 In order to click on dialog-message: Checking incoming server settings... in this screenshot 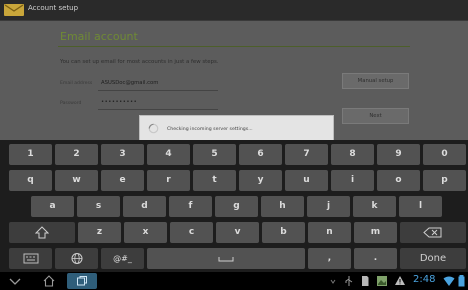, I will do `click(210, 129)`.